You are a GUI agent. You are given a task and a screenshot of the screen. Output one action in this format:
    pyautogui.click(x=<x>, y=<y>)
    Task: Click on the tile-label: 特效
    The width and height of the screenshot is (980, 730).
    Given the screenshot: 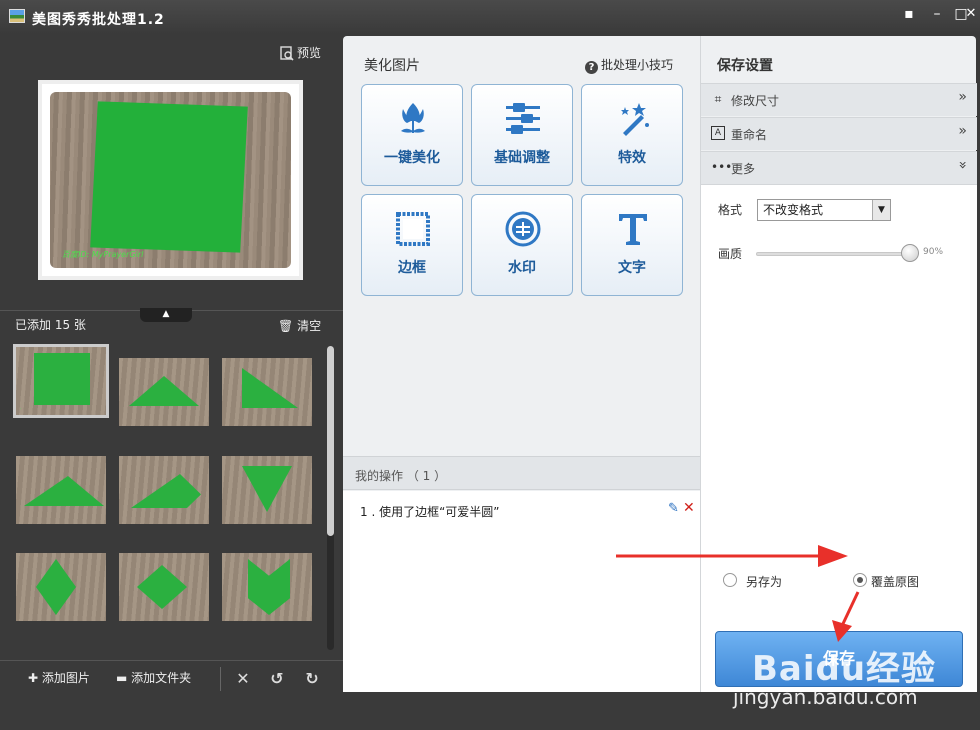 What is the action you would take?
    pyautogui.click(x=632, y=158)
    